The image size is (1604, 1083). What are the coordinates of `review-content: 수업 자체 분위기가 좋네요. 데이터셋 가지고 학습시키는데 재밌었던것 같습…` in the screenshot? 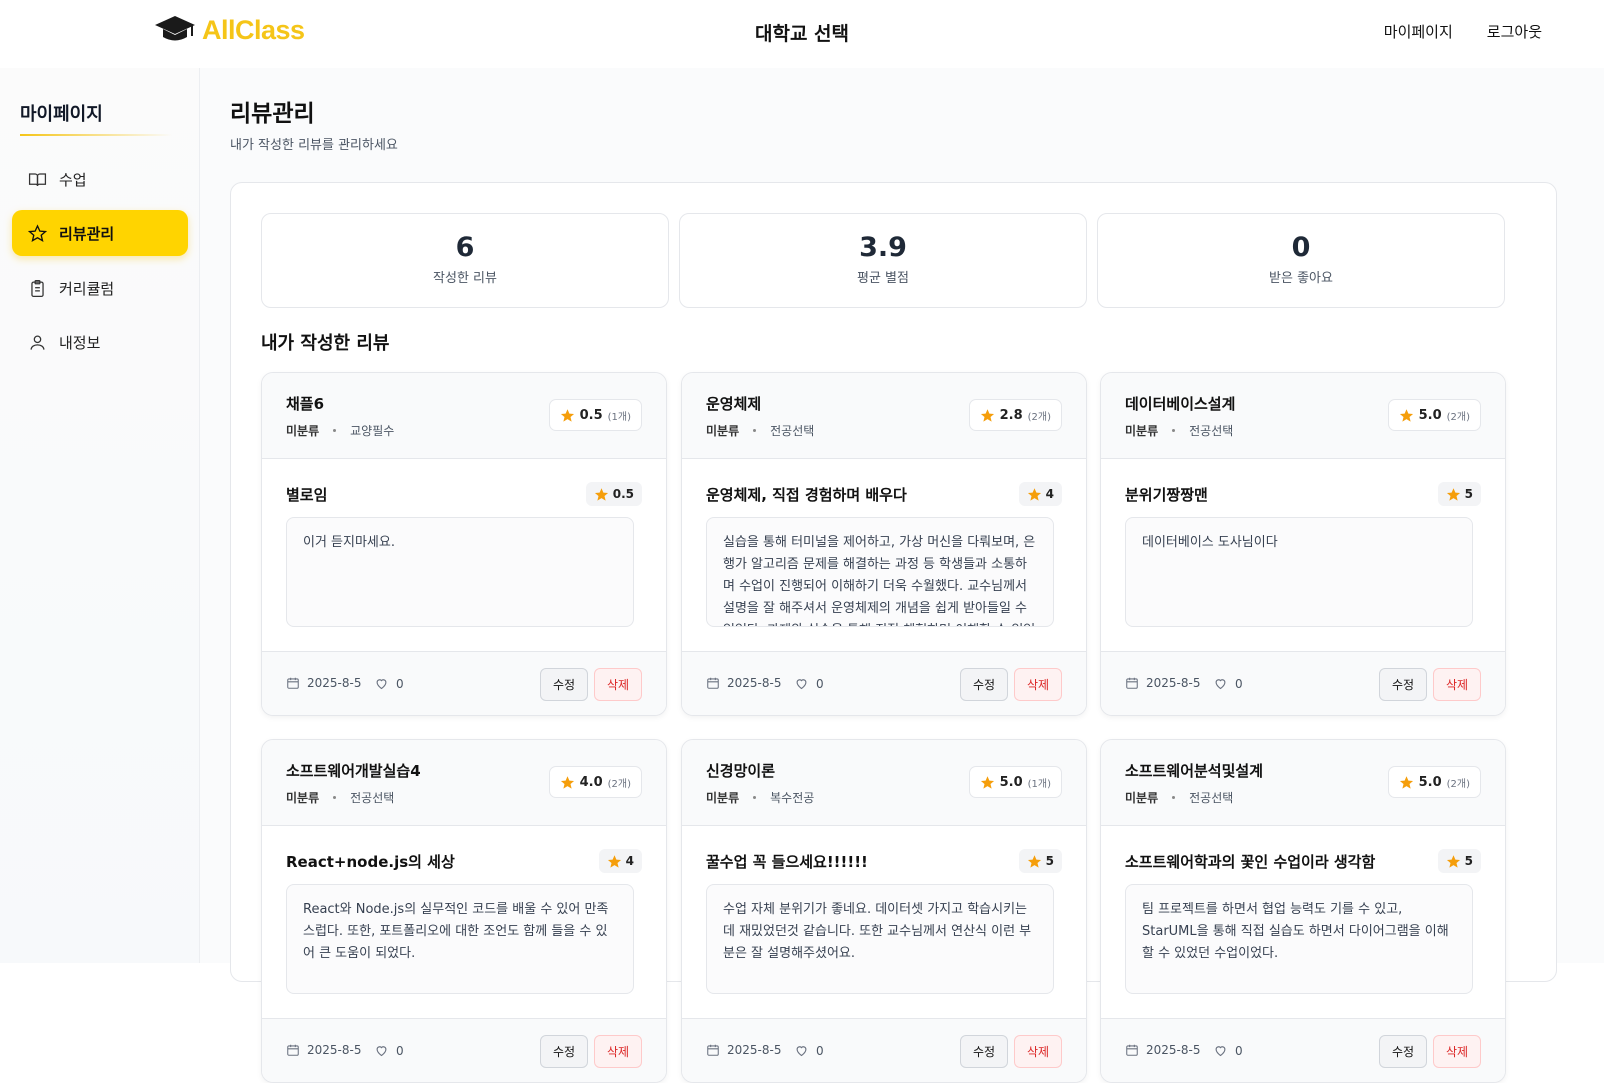 It's located at (880, 939).